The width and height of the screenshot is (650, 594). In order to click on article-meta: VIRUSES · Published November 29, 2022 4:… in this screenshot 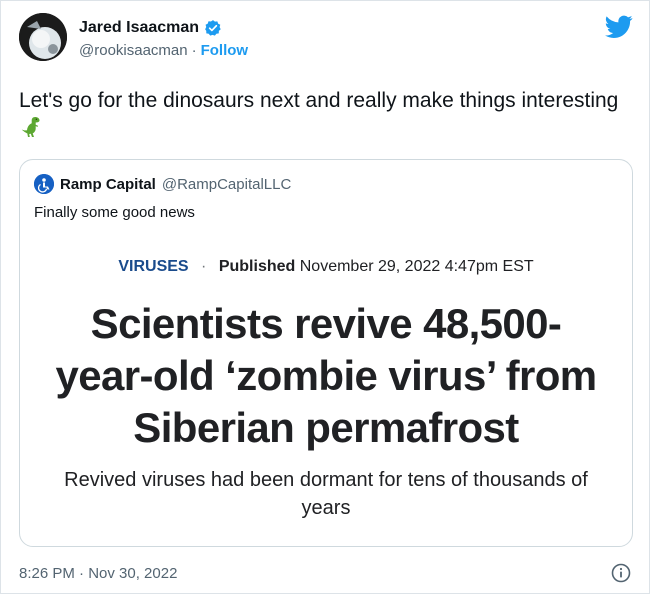, I will do `click(326, 267)`.